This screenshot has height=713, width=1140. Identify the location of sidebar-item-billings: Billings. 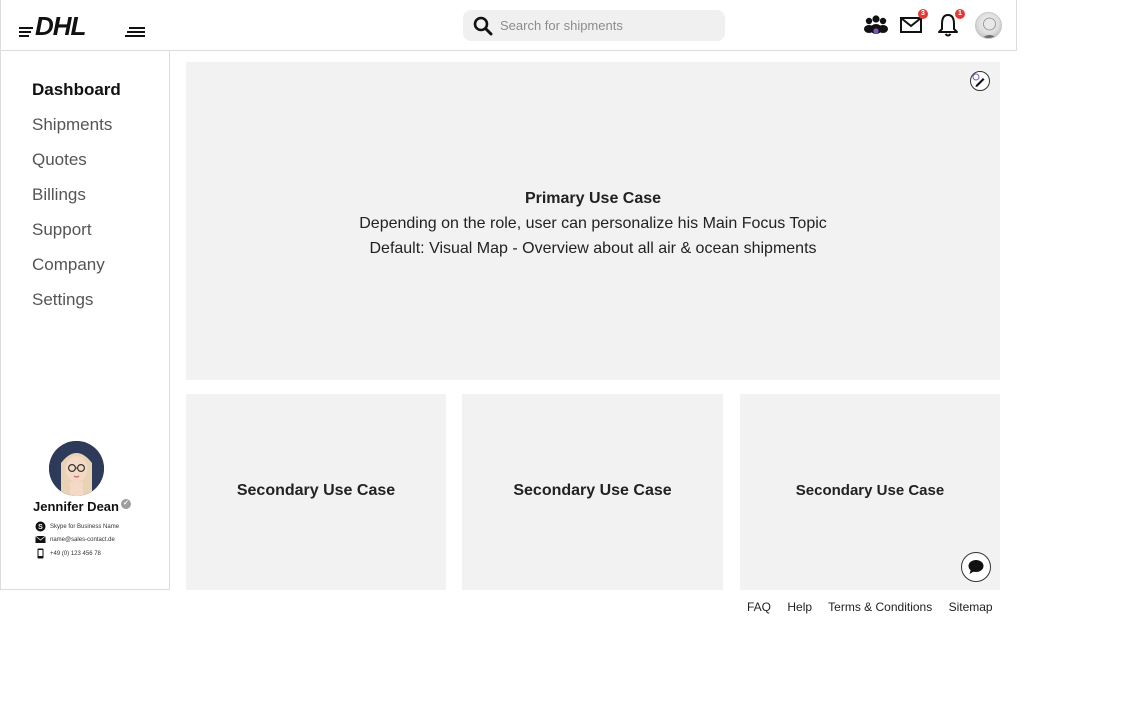
(76, 203).